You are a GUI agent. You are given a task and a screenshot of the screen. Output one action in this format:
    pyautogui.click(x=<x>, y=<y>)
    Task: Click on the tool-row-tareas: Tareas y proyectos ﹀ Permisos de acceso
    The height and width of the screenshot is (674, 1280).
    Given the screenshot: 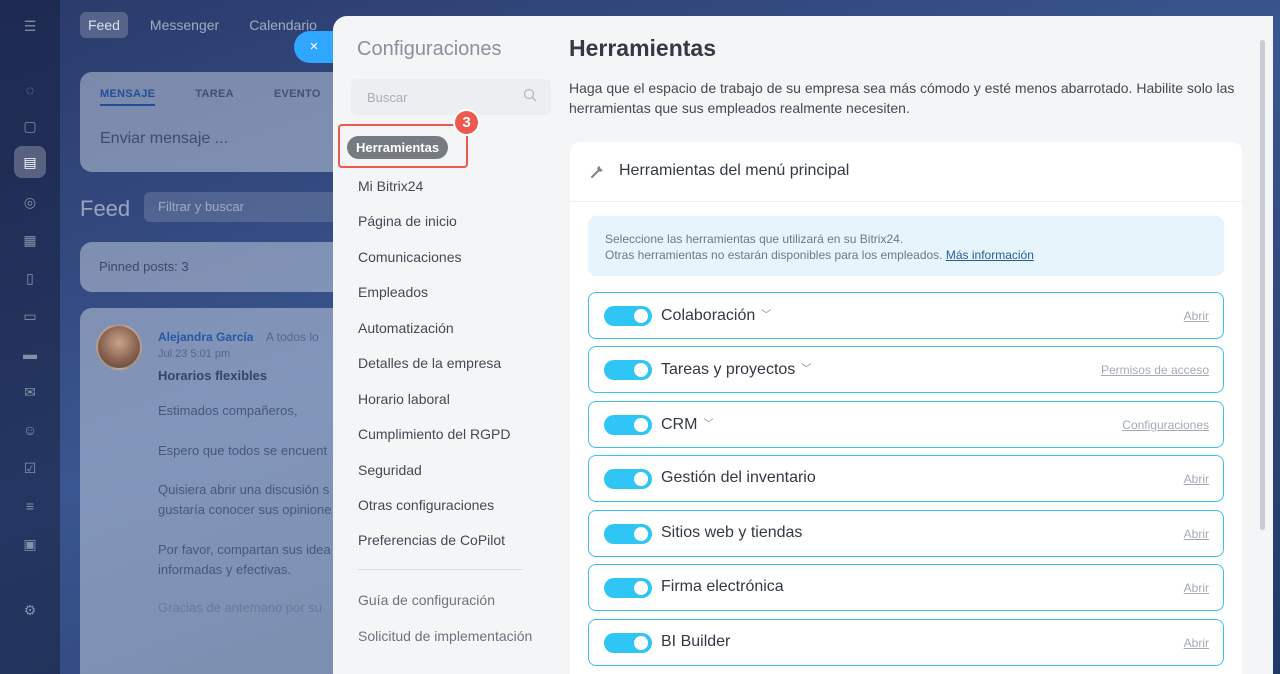 What is the action you would take?
    pyautogui.click(x=906, y=369)
    